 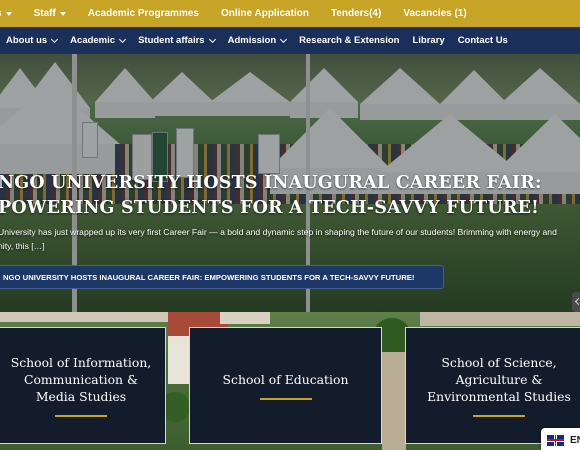 What do you see at coordinates (44, 13) in the screenshot?
I see `topbar-item-label: Staff` at bounding box center [44, 13].